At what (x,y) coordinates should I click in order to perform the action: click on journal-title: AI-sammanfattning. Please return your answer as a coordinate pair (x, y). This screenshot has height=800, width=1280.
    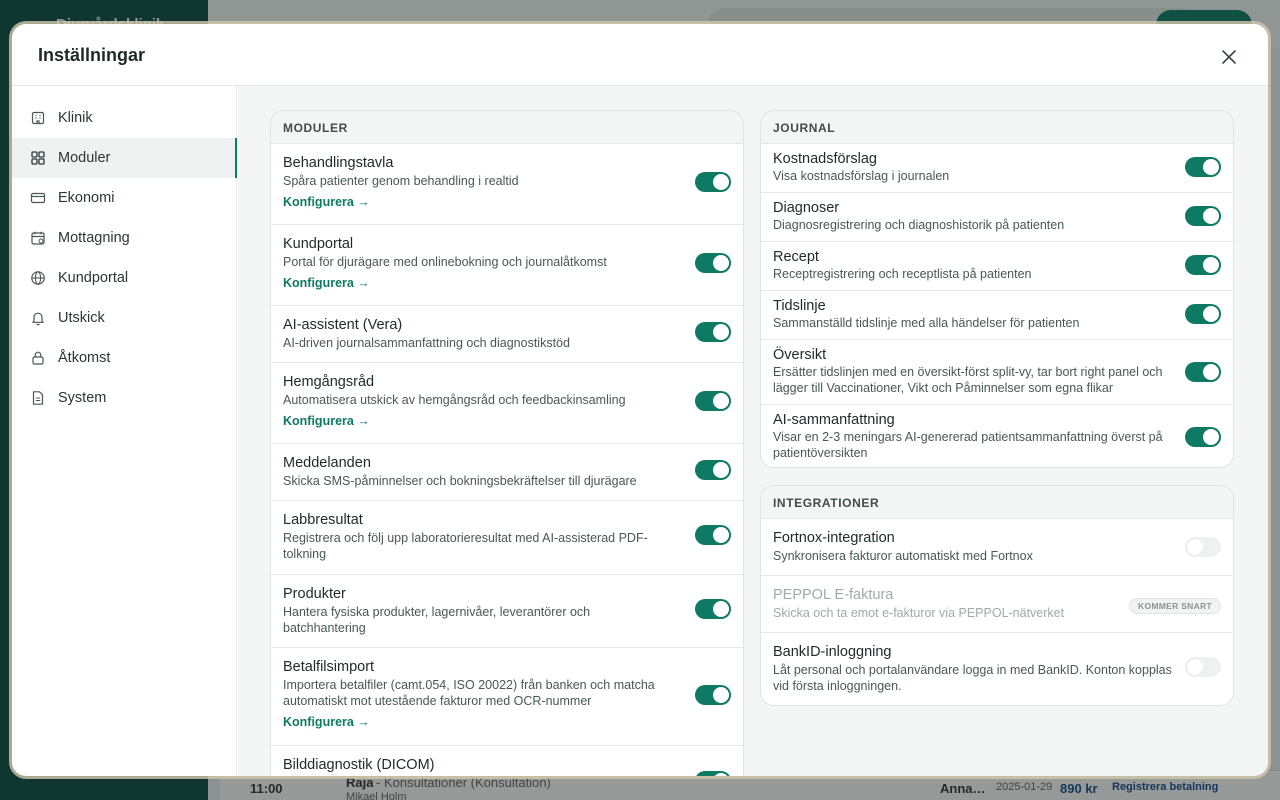
    Looking at the image, I should click on (834, 420).